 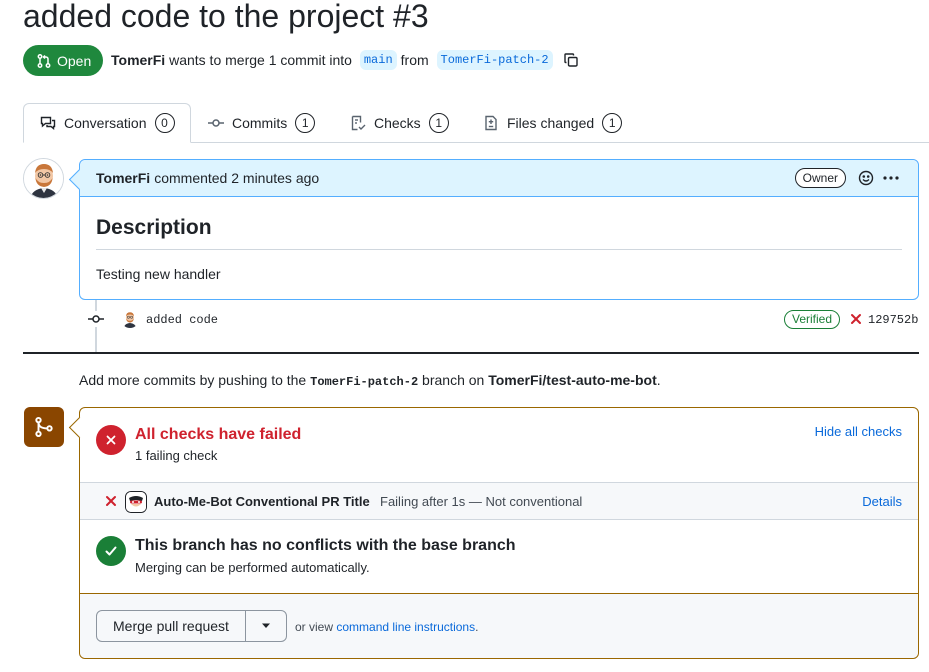 I want to click on x-circle-icon, so click(x=111, y=440).